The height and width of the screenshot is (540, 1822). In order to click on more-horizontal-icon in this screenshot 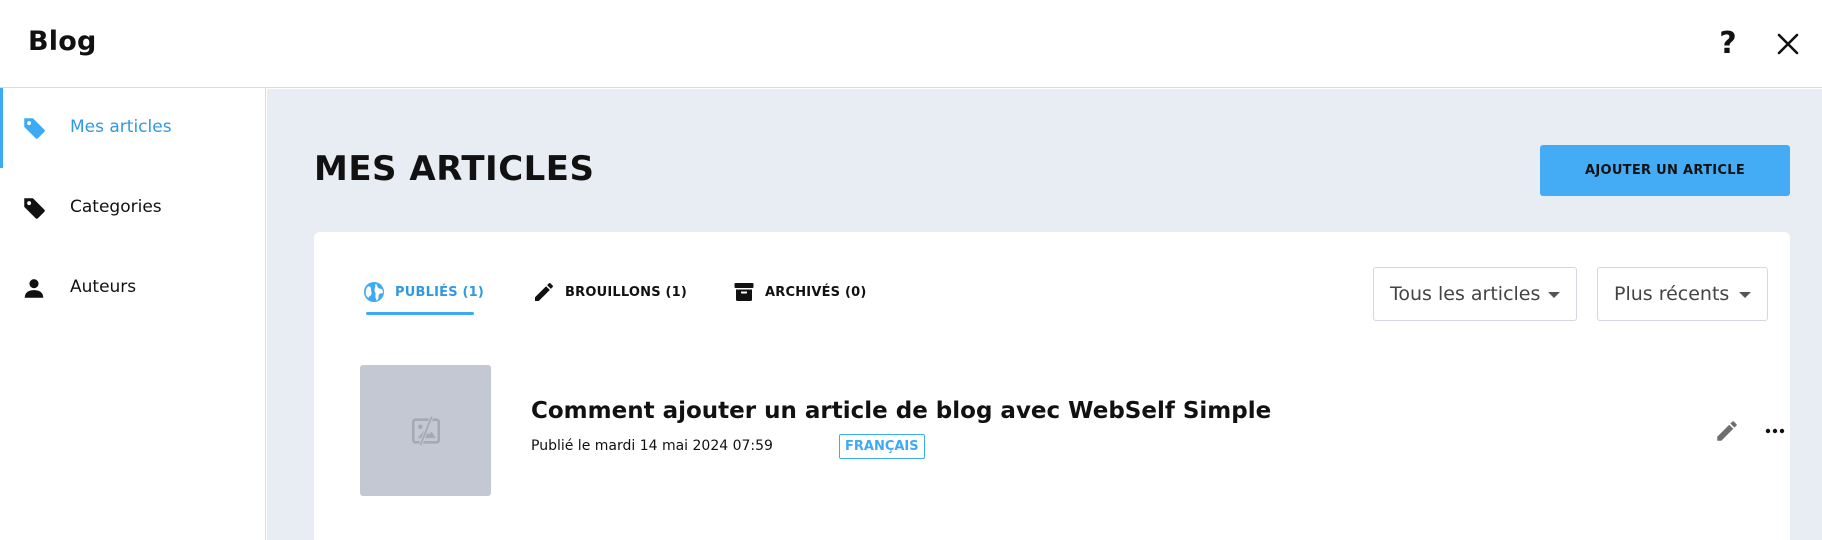, I will do `click(1775, 431)`.